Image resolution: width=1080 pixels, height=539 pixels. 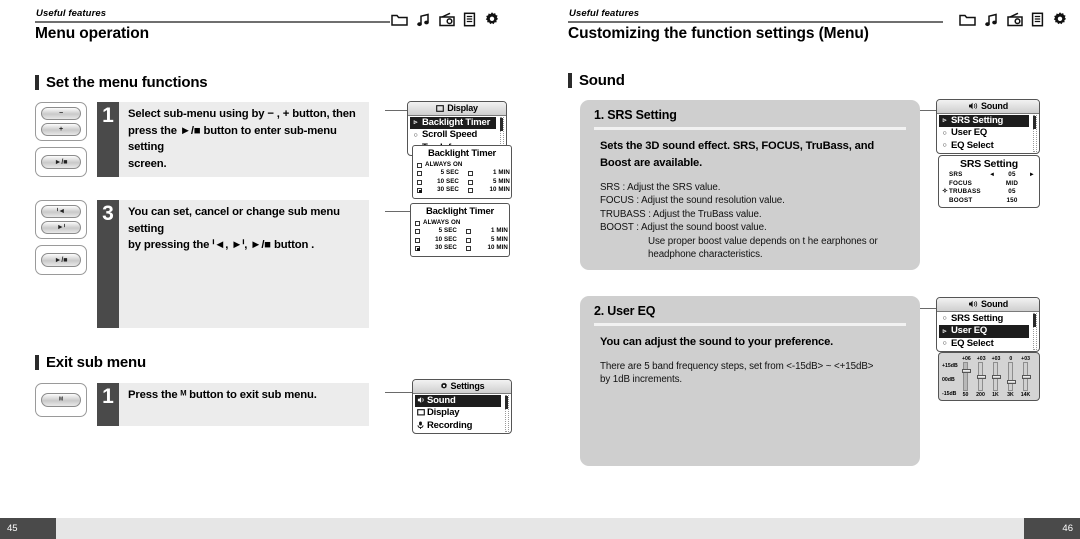 I want to click on plus-button: +, so click(x=61, y=129).